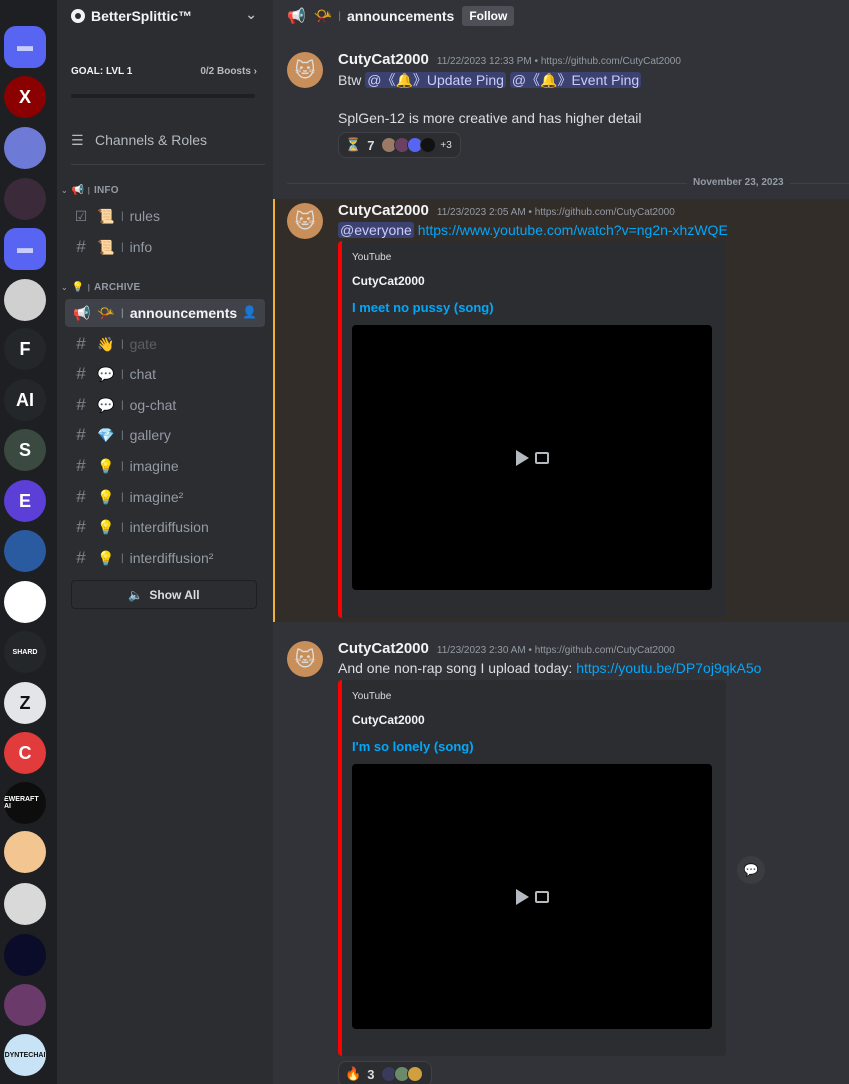  Describe the element at coordinates (163, 96) in the screenshot. I see `boost-progress-bar` at that location.